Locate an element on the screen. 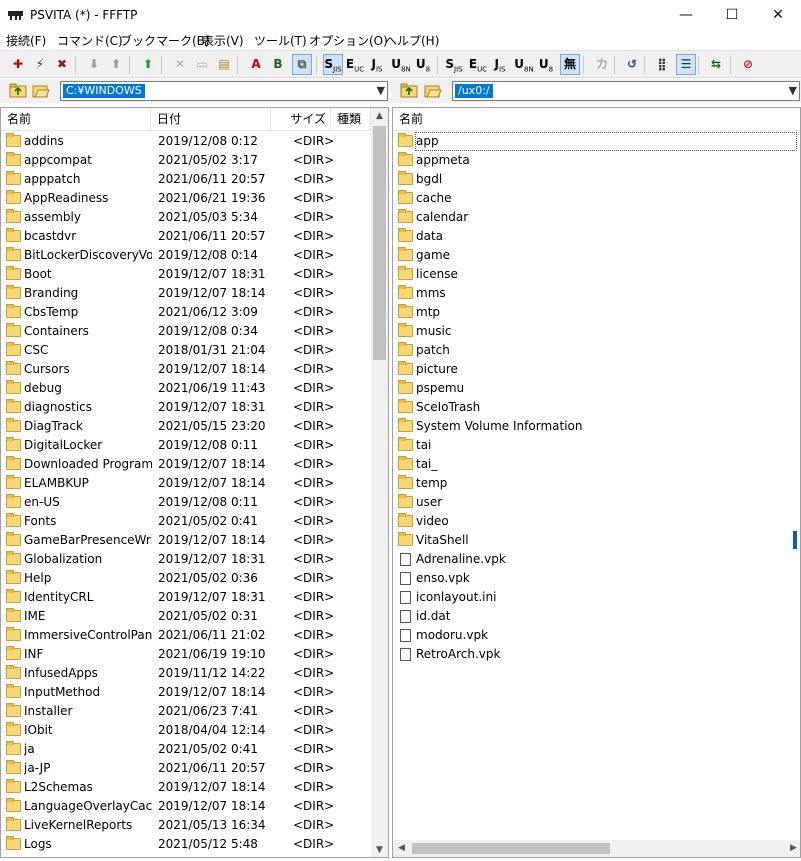  remote-horizontal-scrollbar: ◀ ▶ is located at coordinates (596, 848).